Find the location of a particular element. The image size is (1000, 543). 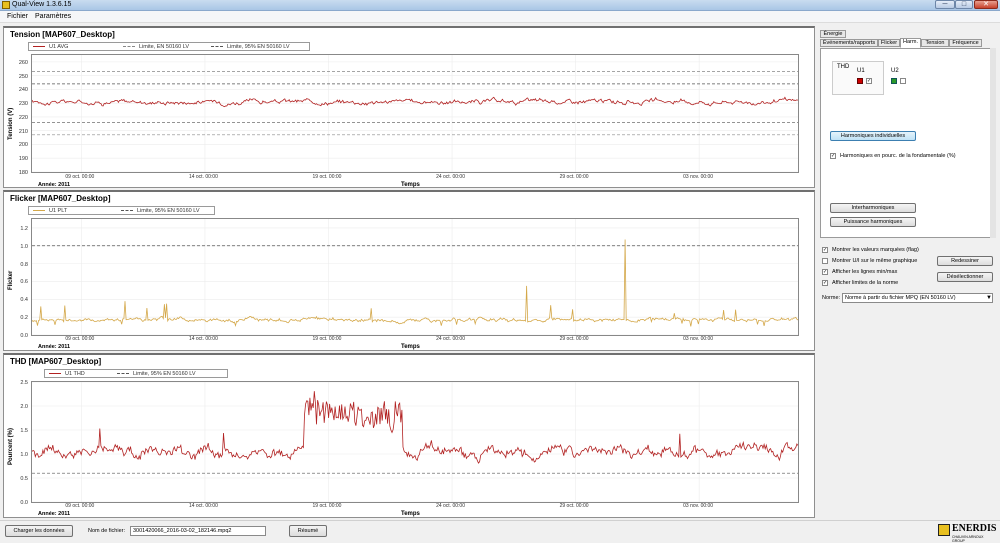

u2-label: U2 is located at coordinates (895, 71).